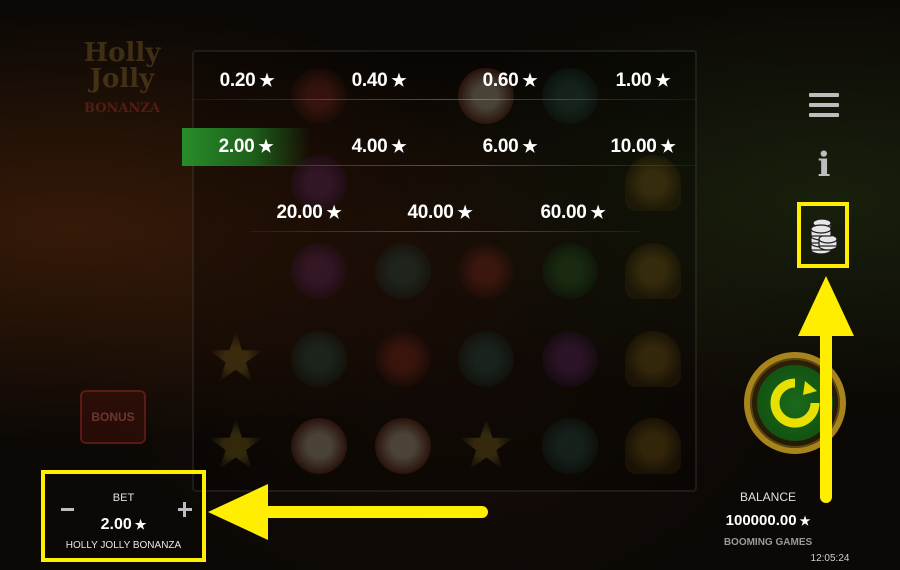 The width and height of the screenshot is (900, 570). I want to click on info-icon: i, so click(824, 165).